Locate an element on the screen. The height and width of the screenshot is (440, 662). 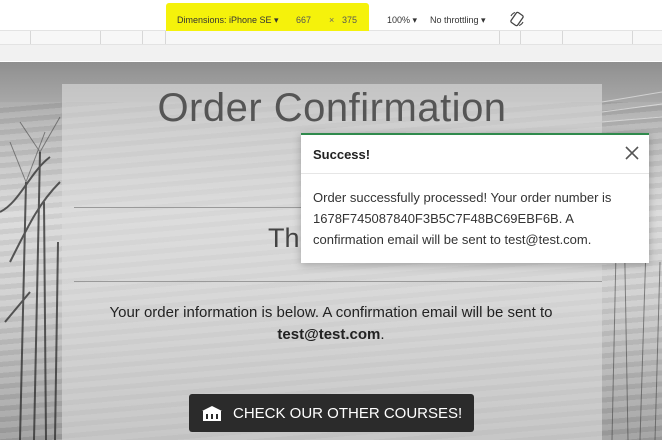
height-input: 375 is located at coordinates (349, 20).